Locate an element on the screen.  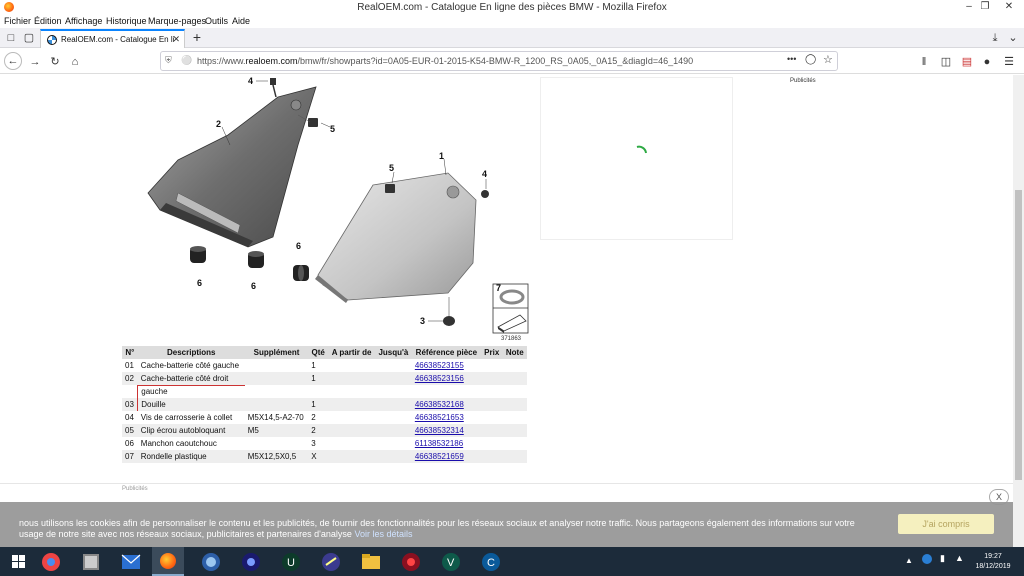
part-link: 46638521659 is located at coordinates (439, 456).